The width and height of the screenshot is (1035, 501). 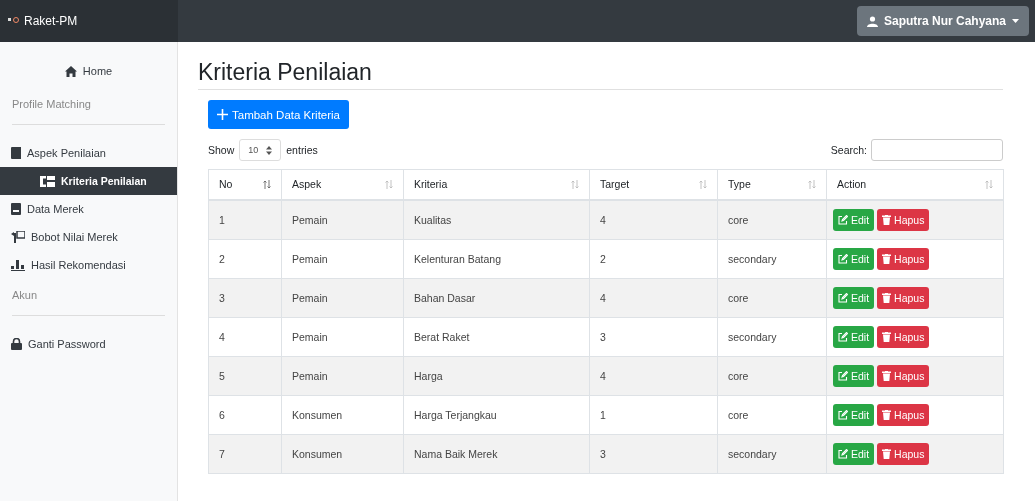 What do you see at coordinates (88, 71) in the screenshot?
I see `sidebar-item: Home` at bounding box center [88, 71].